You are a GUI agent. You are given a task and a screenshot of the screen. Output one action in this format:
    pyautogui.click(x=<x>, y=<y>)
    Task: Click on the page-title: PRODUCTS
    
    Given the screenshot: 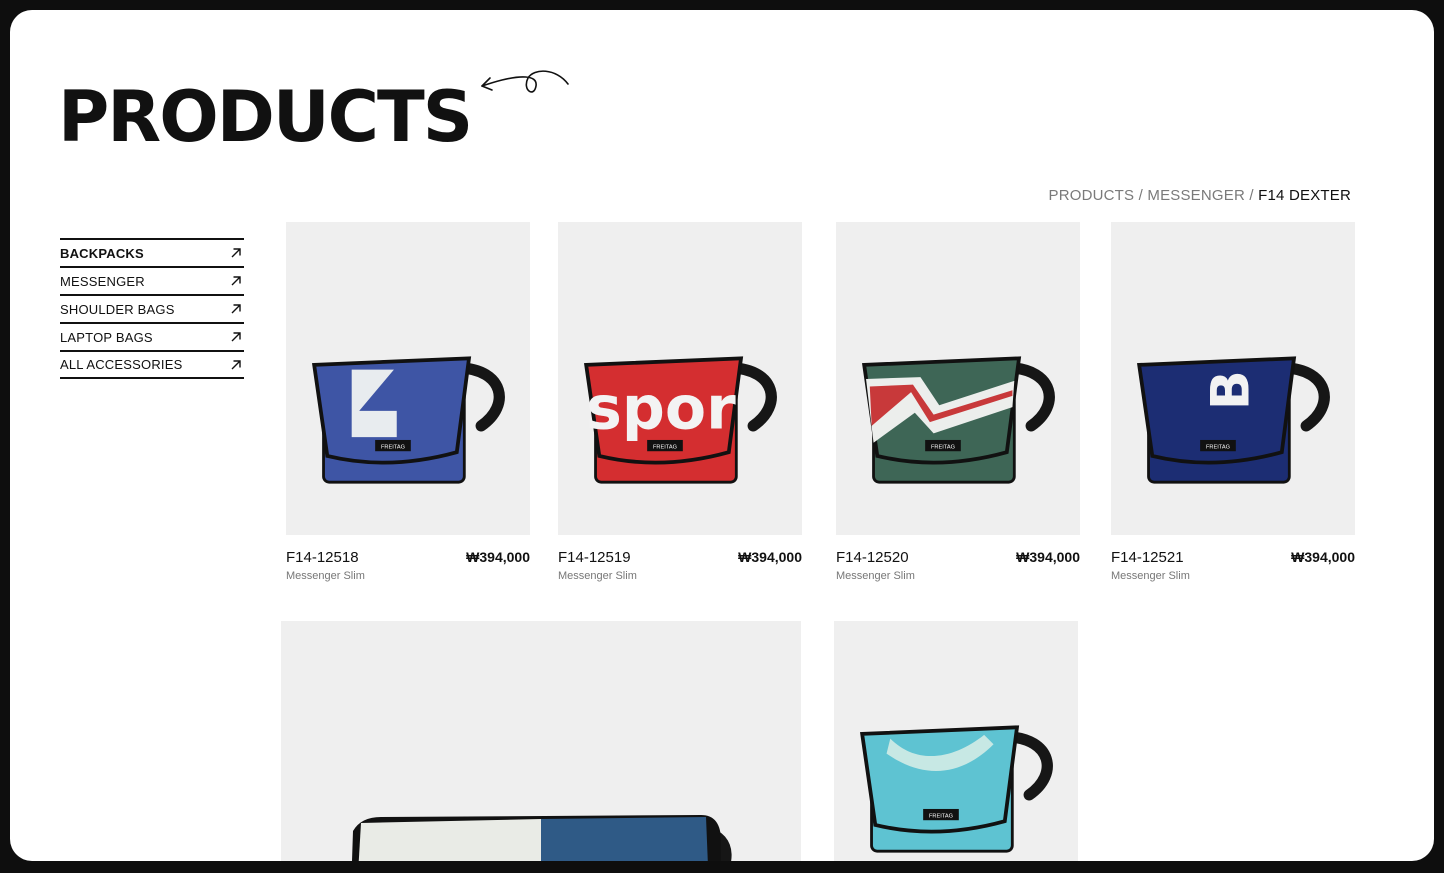 What is the action you would take?
    pyautogui.click(x=265, y=117)
    